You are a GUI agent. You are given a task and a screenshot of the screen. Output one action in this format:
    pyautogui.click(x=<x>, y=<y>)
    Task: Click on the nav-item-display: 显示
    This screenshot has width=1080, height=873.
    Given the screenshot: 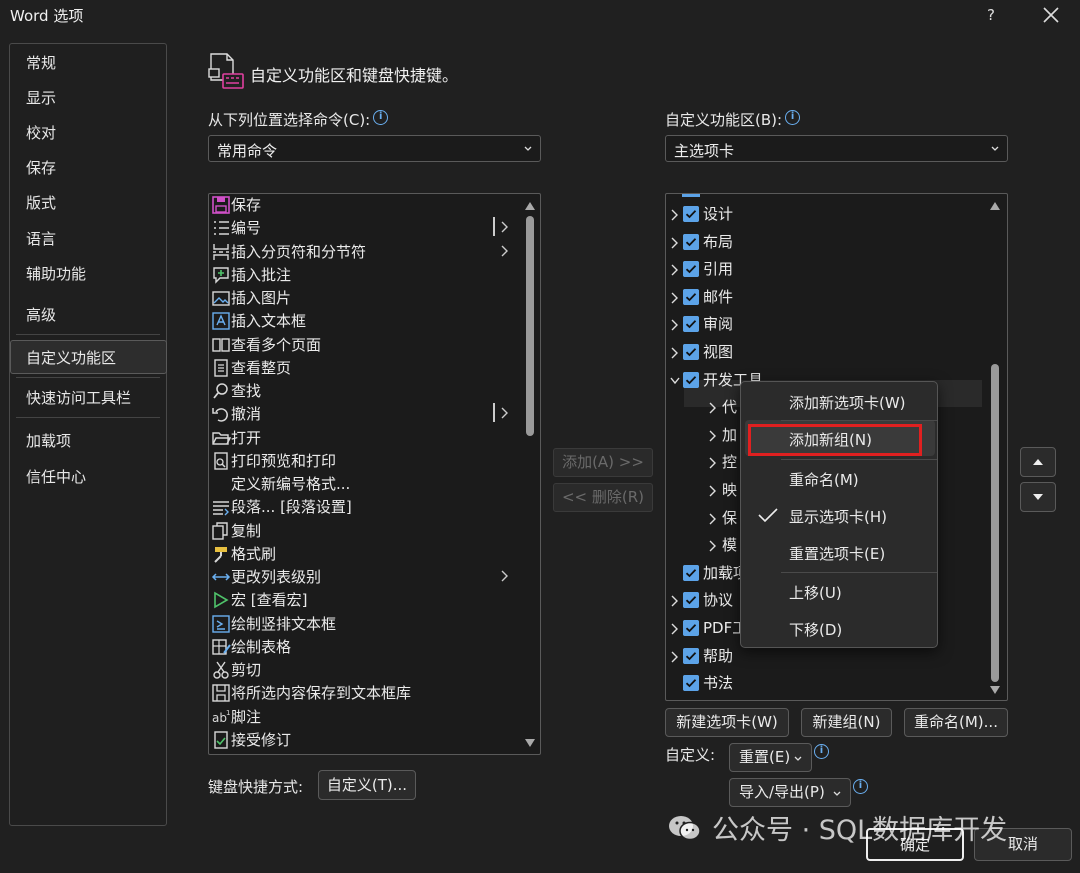 What is the action you would take?
    pyautogui.click(x=41, y=97)
    